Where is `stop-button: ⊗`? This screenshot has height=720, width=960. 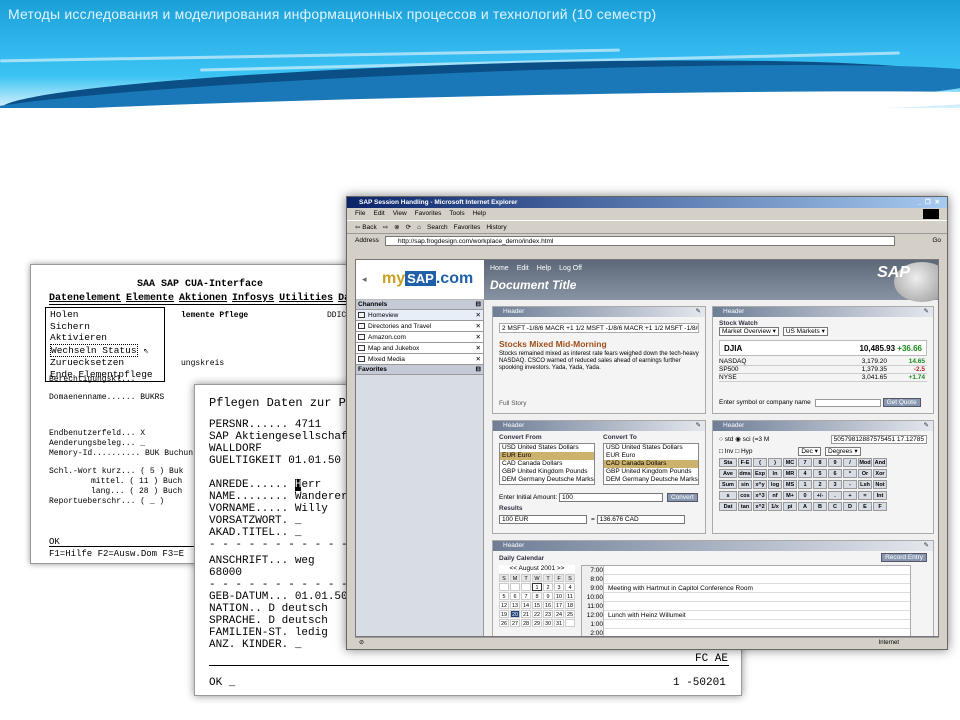
stop-button: ⊗ is located at coordinates (396, 227).